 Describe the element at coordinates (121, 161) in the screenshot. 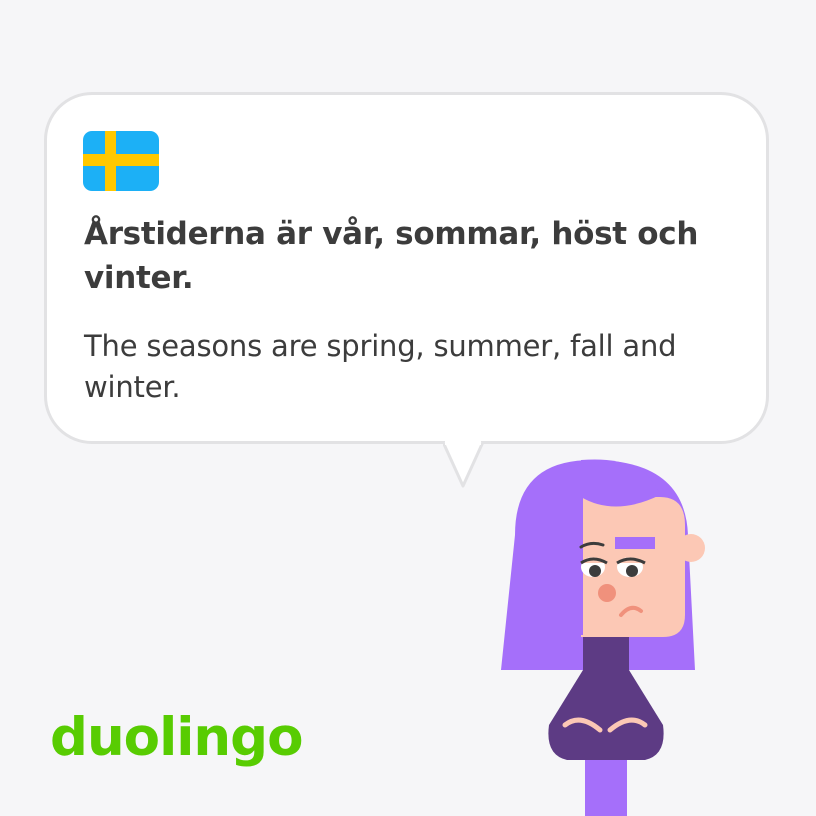

I see `sweden-flag-icon` at that location.